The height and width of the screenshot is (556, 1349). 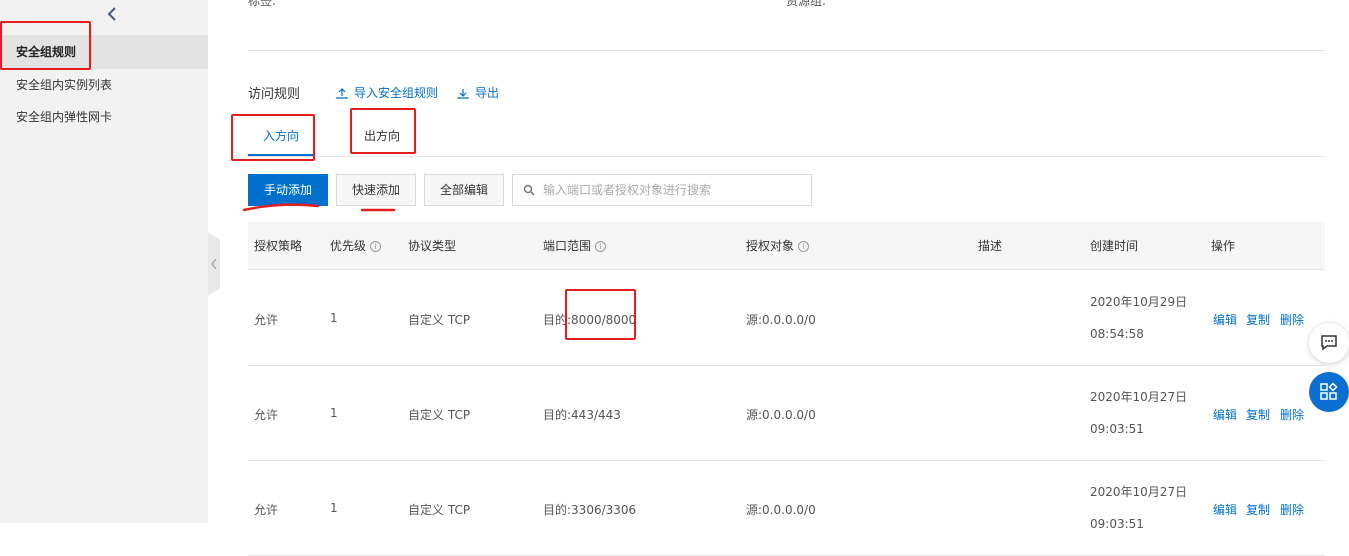 I want to click on chat-icon, so click(x=1329, y=343).